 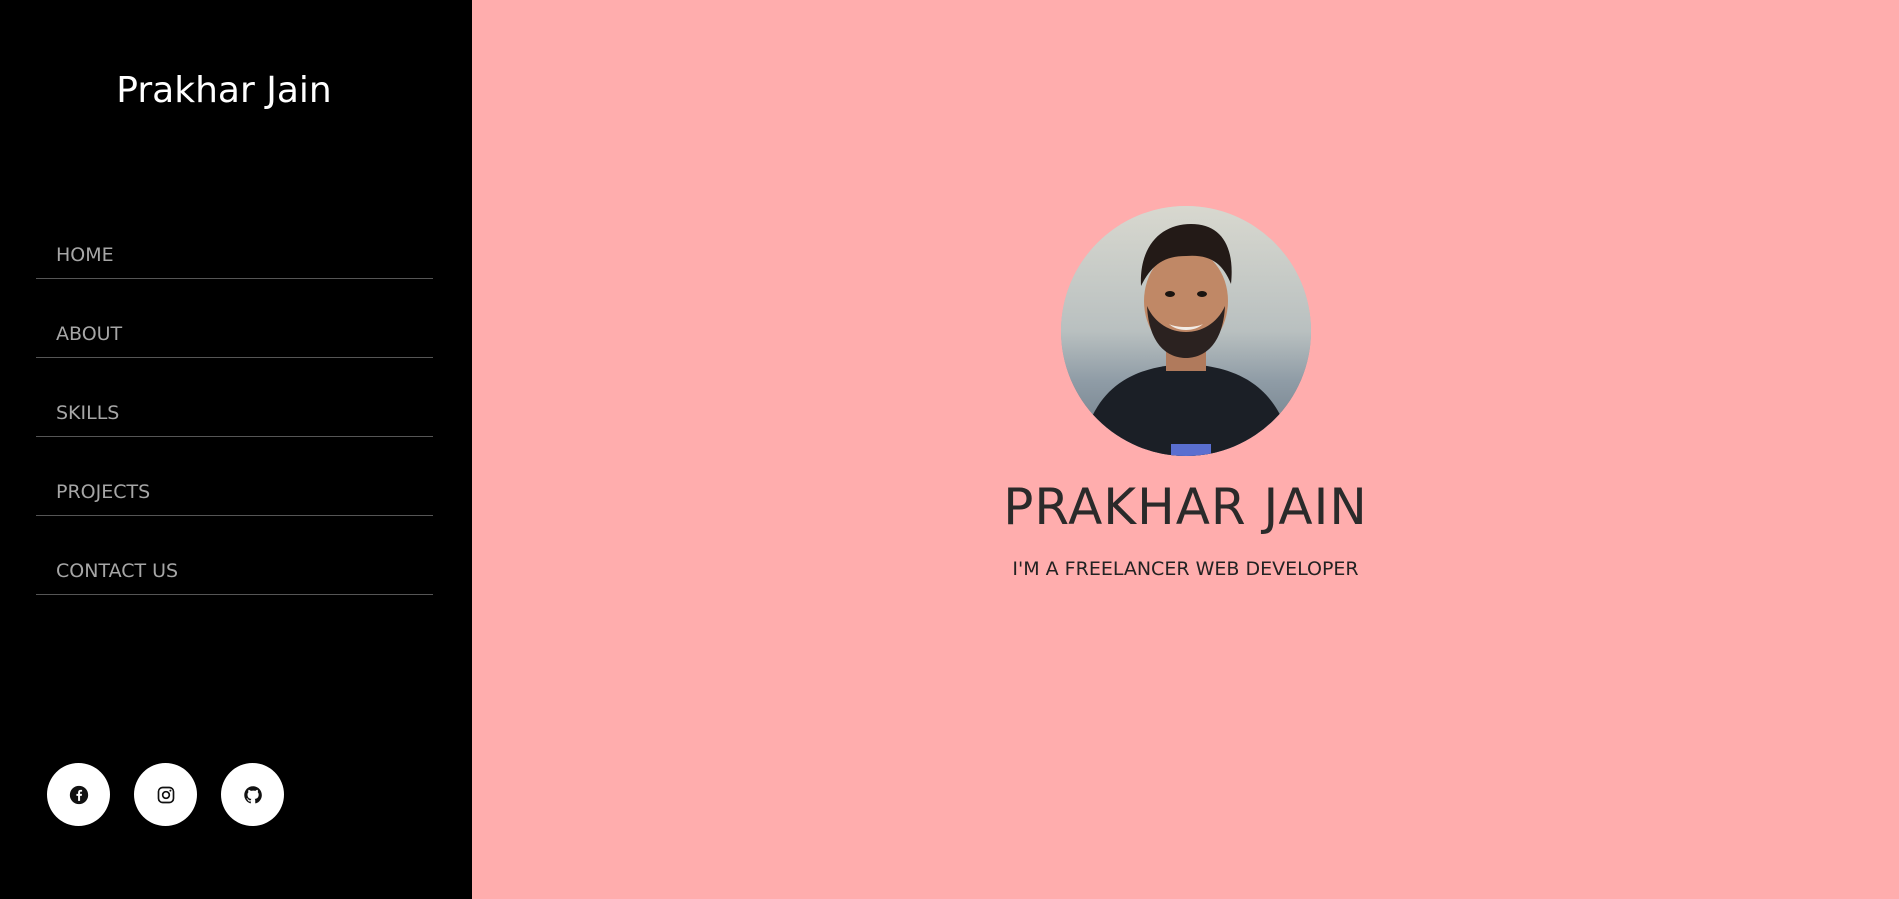 I want to click on nav-item-skills: SKILLS, so click(x=234, y=397).